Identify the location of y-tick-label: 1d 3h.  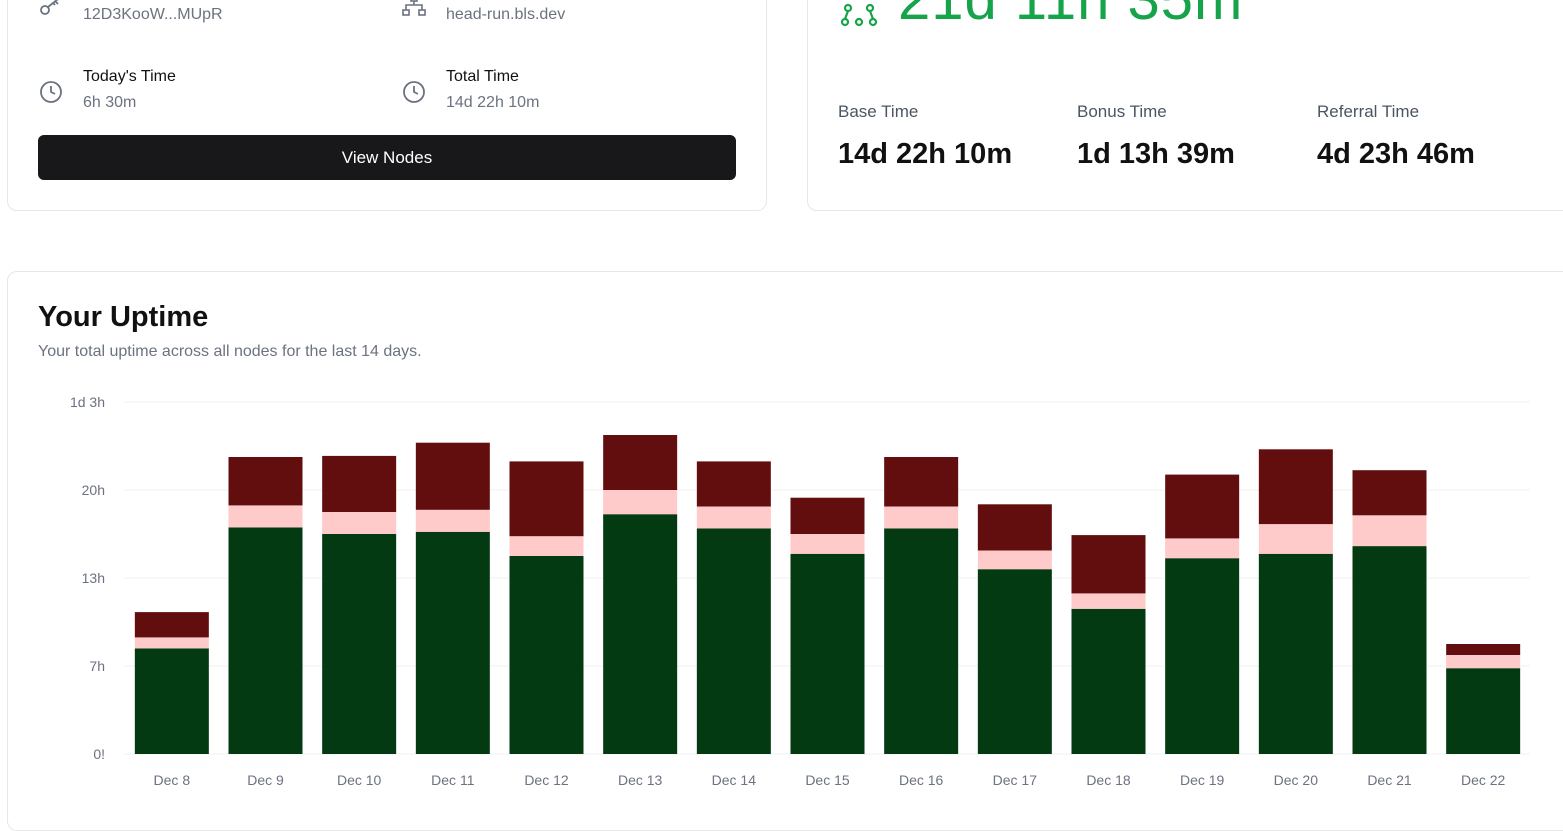
(87, 402).